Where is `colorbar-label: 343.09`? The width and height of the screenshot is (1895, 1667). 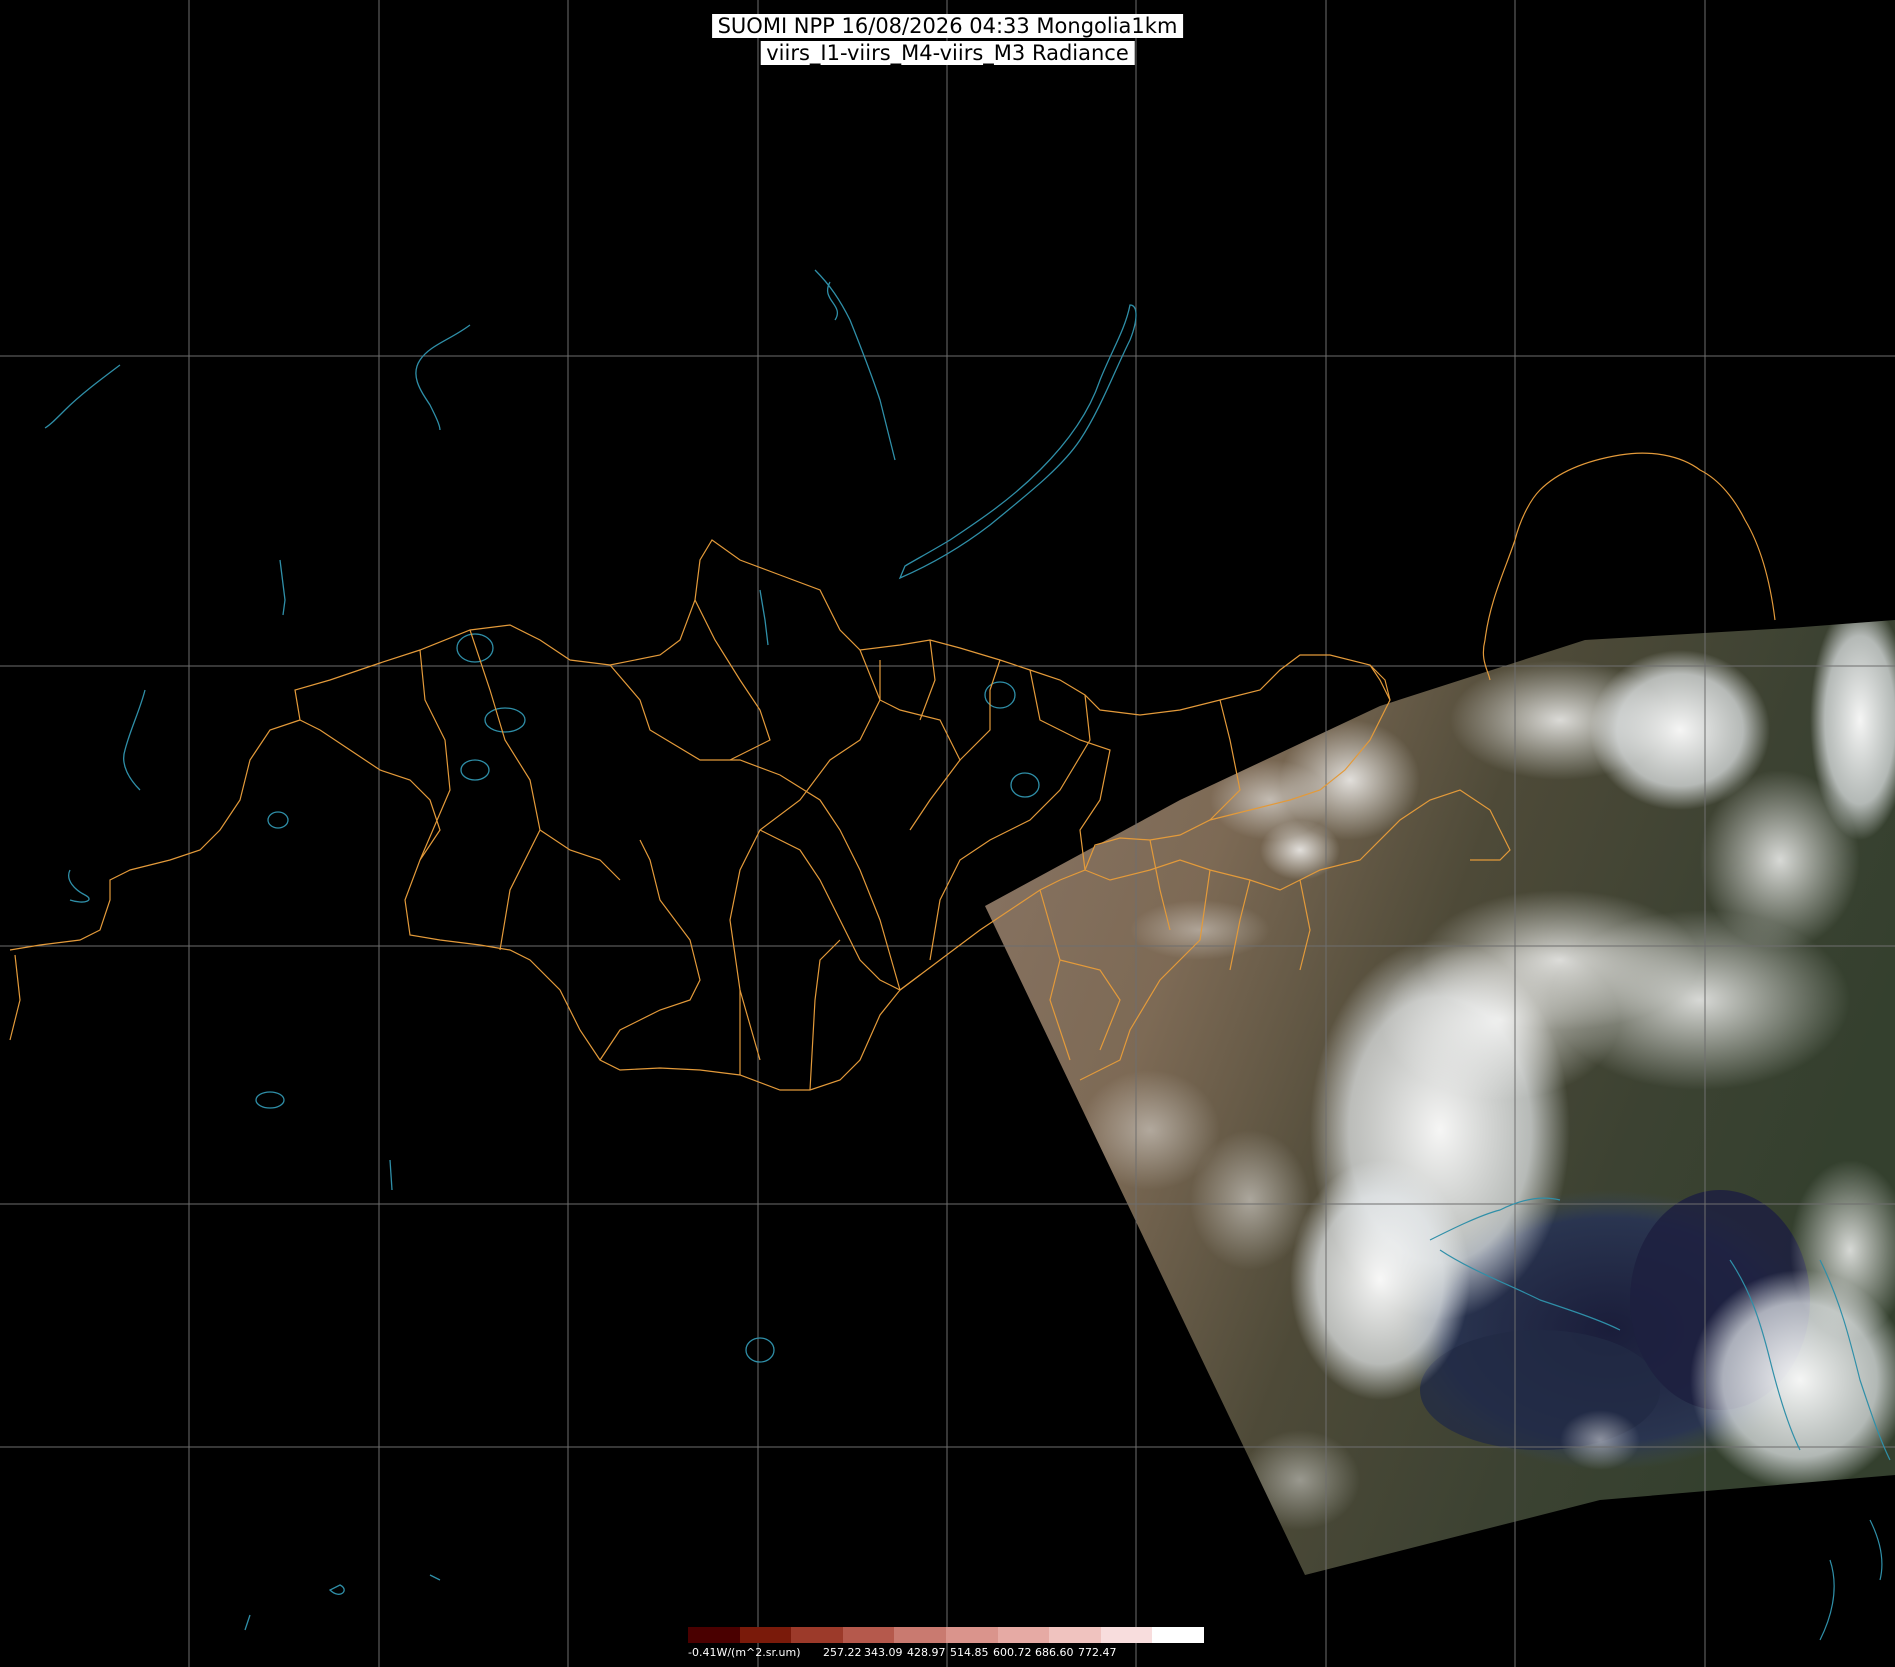 colorbar-label: 343.09 is located at coordinates (883, 1652).